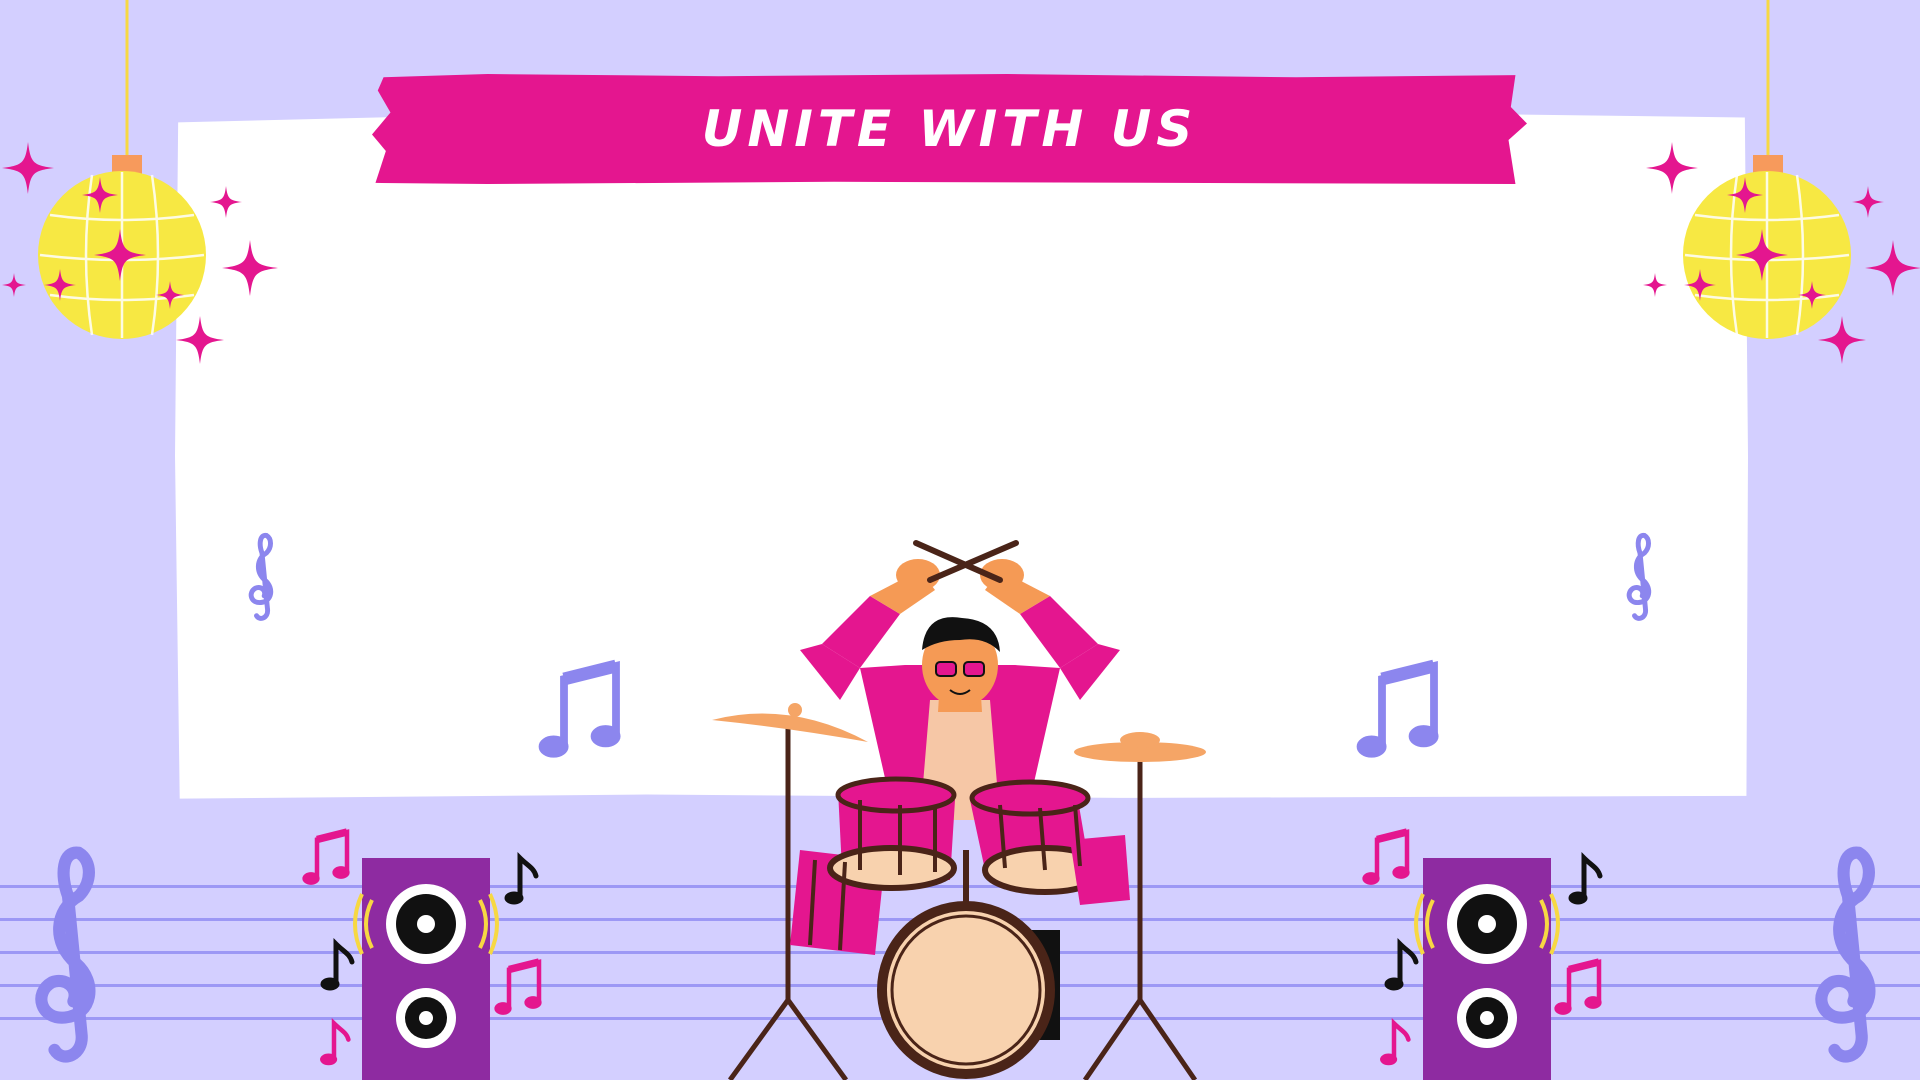 Image resolution: width=1920 pixels, height=1080 pixels. What do you see at coordinates (959, 810) in the screenshot?
I see `drum-kit-icon` at bounding box center [959, 810].